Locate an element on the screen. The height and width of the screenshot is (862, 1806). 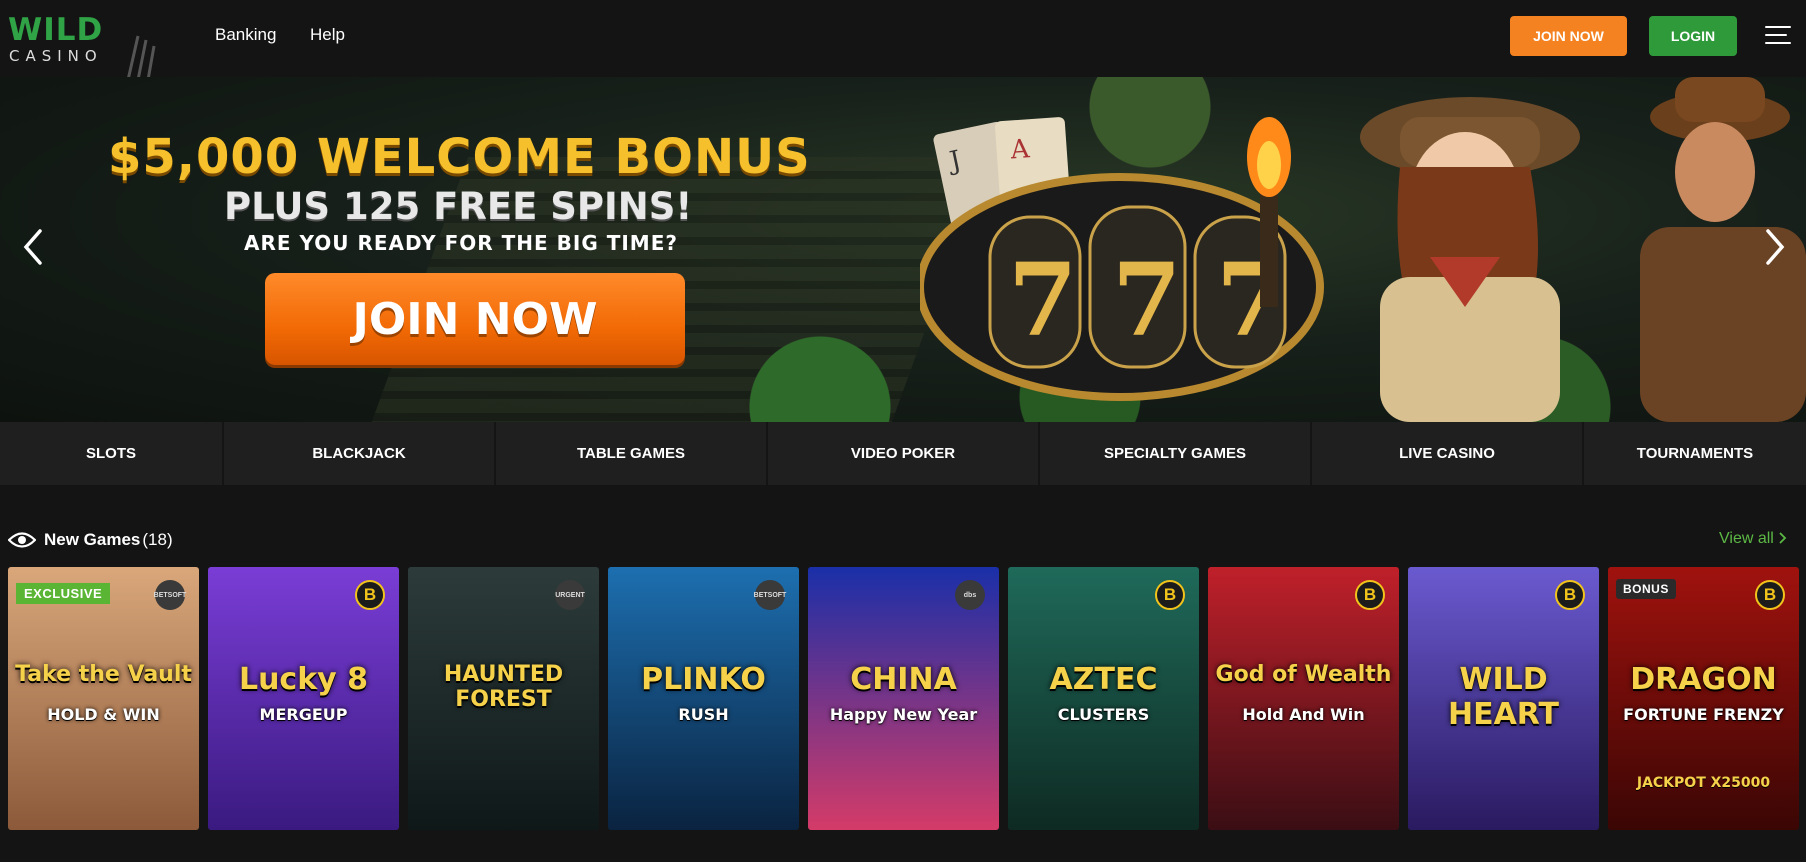
game-tile: EXCLUSIVE BETSOFT Take the Vault HOLD & WIN is located at coordinates (103, 698).